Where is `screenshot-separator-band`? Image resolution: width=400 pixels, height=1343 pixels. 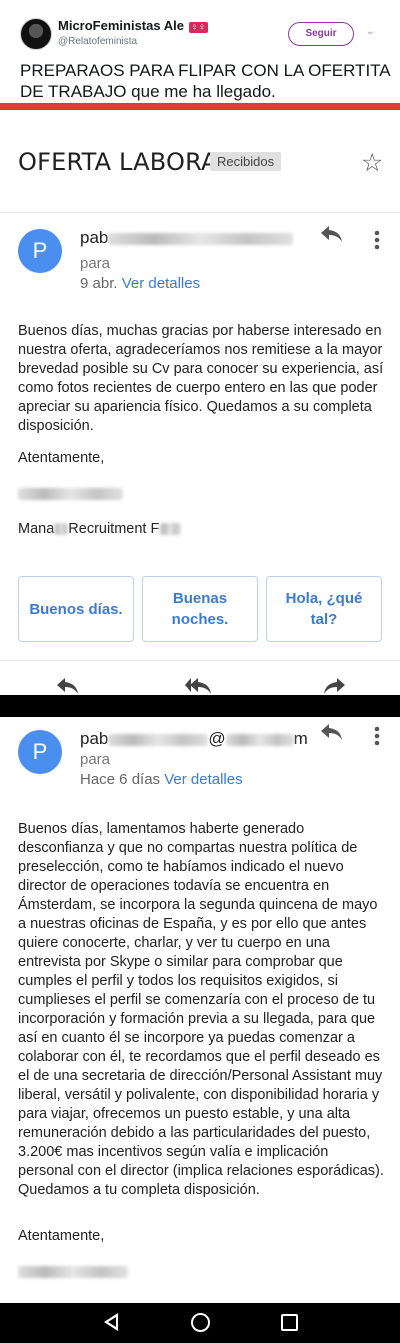
screenshot-separator-band is located at coordinates (200, 706).